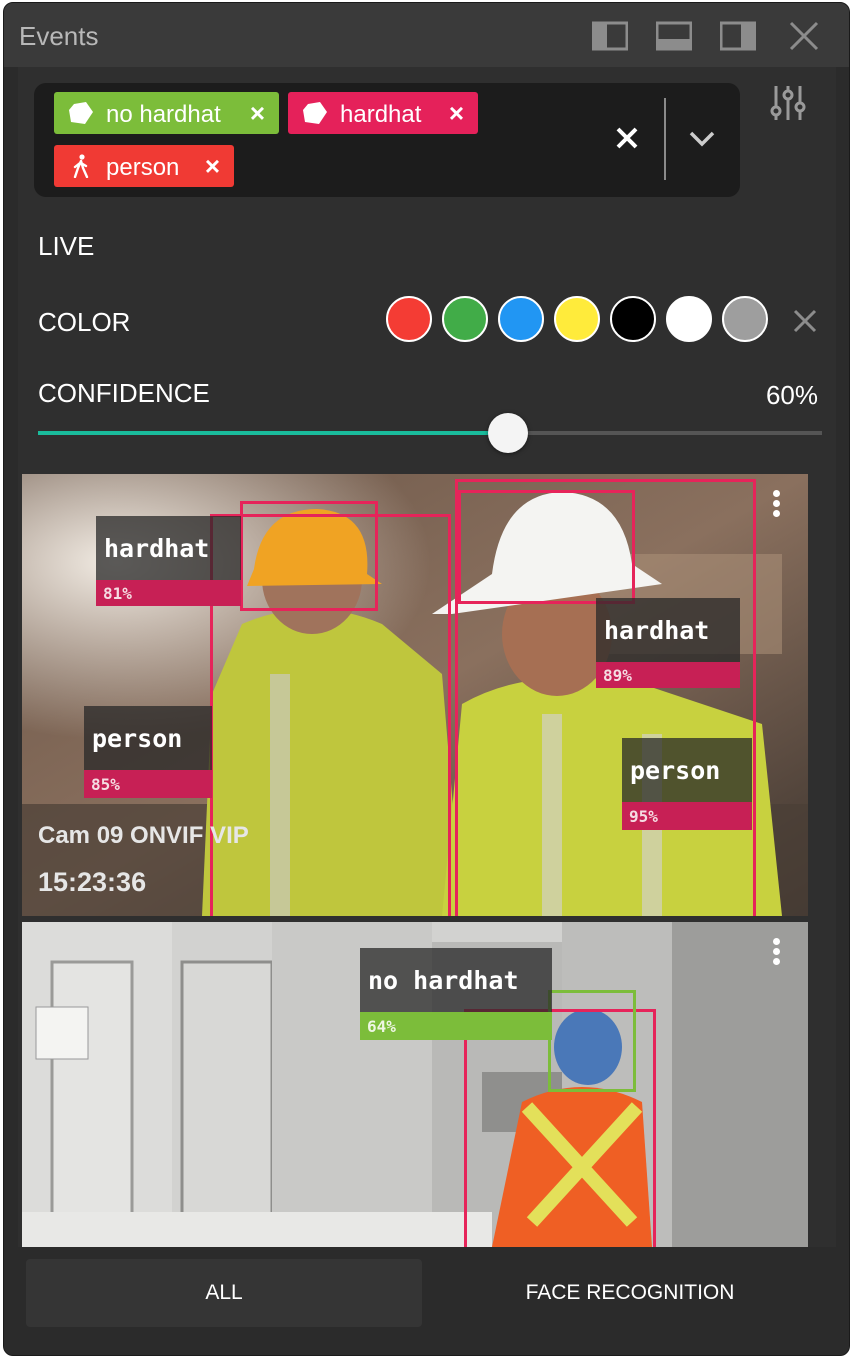  I want to click on dock-bottom-icon, so click(674, 37).